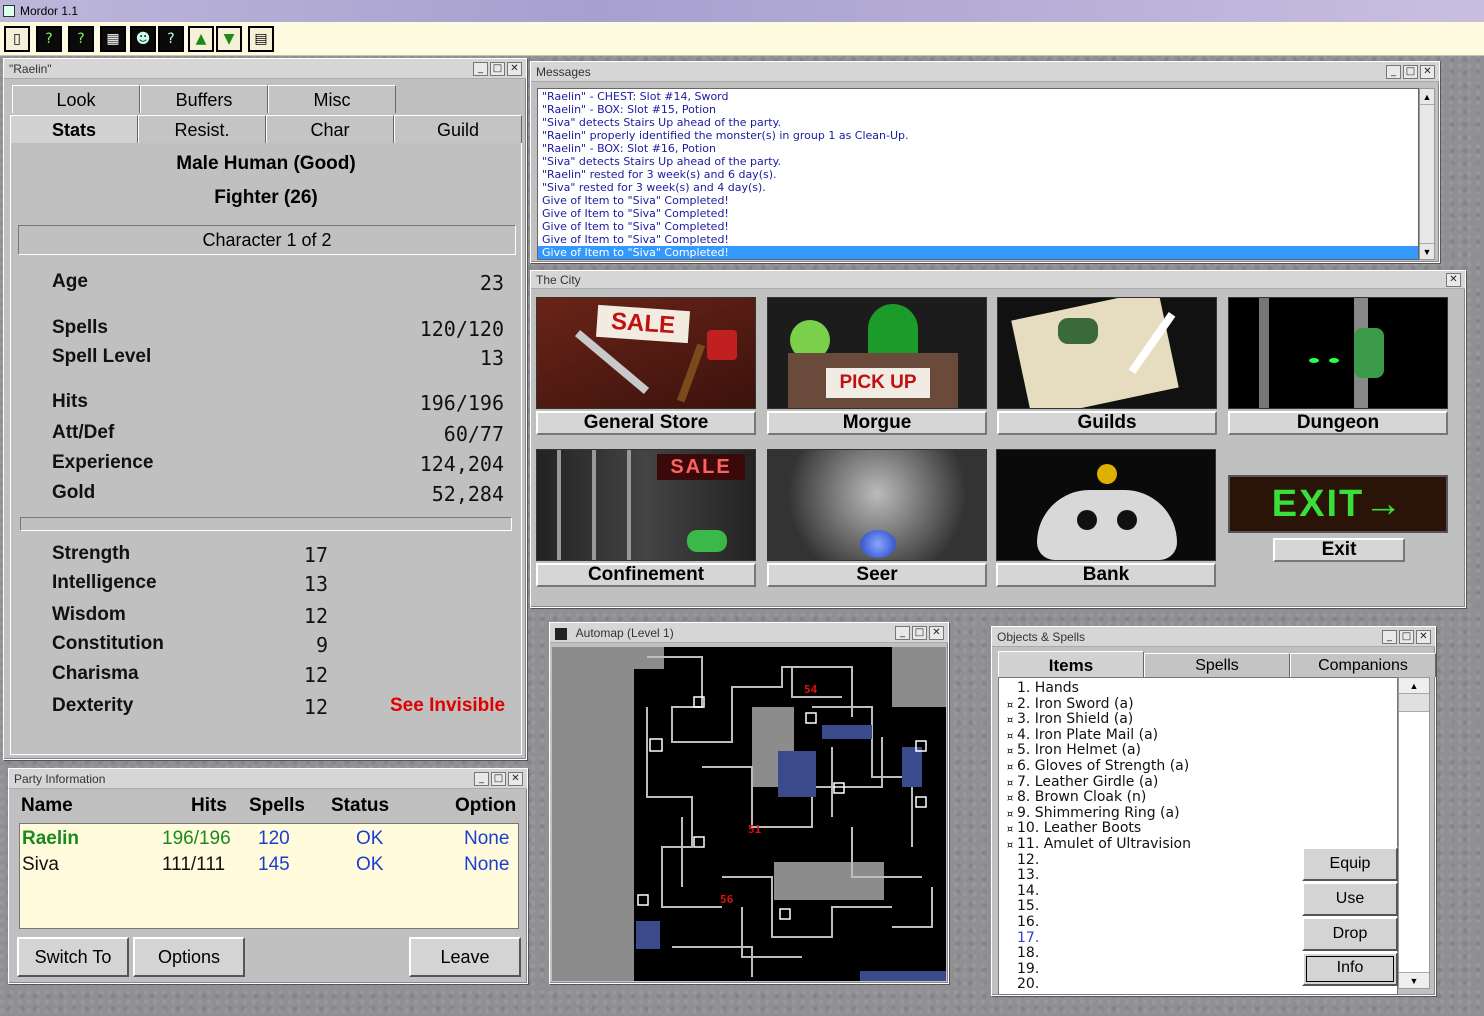 This screenshot has width=1484, height=1016. What do you see at coordinates (1414, 833) in the screenshot?
I see `items-scrollbar: ▲ ▼` at bounding box center [1414, 833].